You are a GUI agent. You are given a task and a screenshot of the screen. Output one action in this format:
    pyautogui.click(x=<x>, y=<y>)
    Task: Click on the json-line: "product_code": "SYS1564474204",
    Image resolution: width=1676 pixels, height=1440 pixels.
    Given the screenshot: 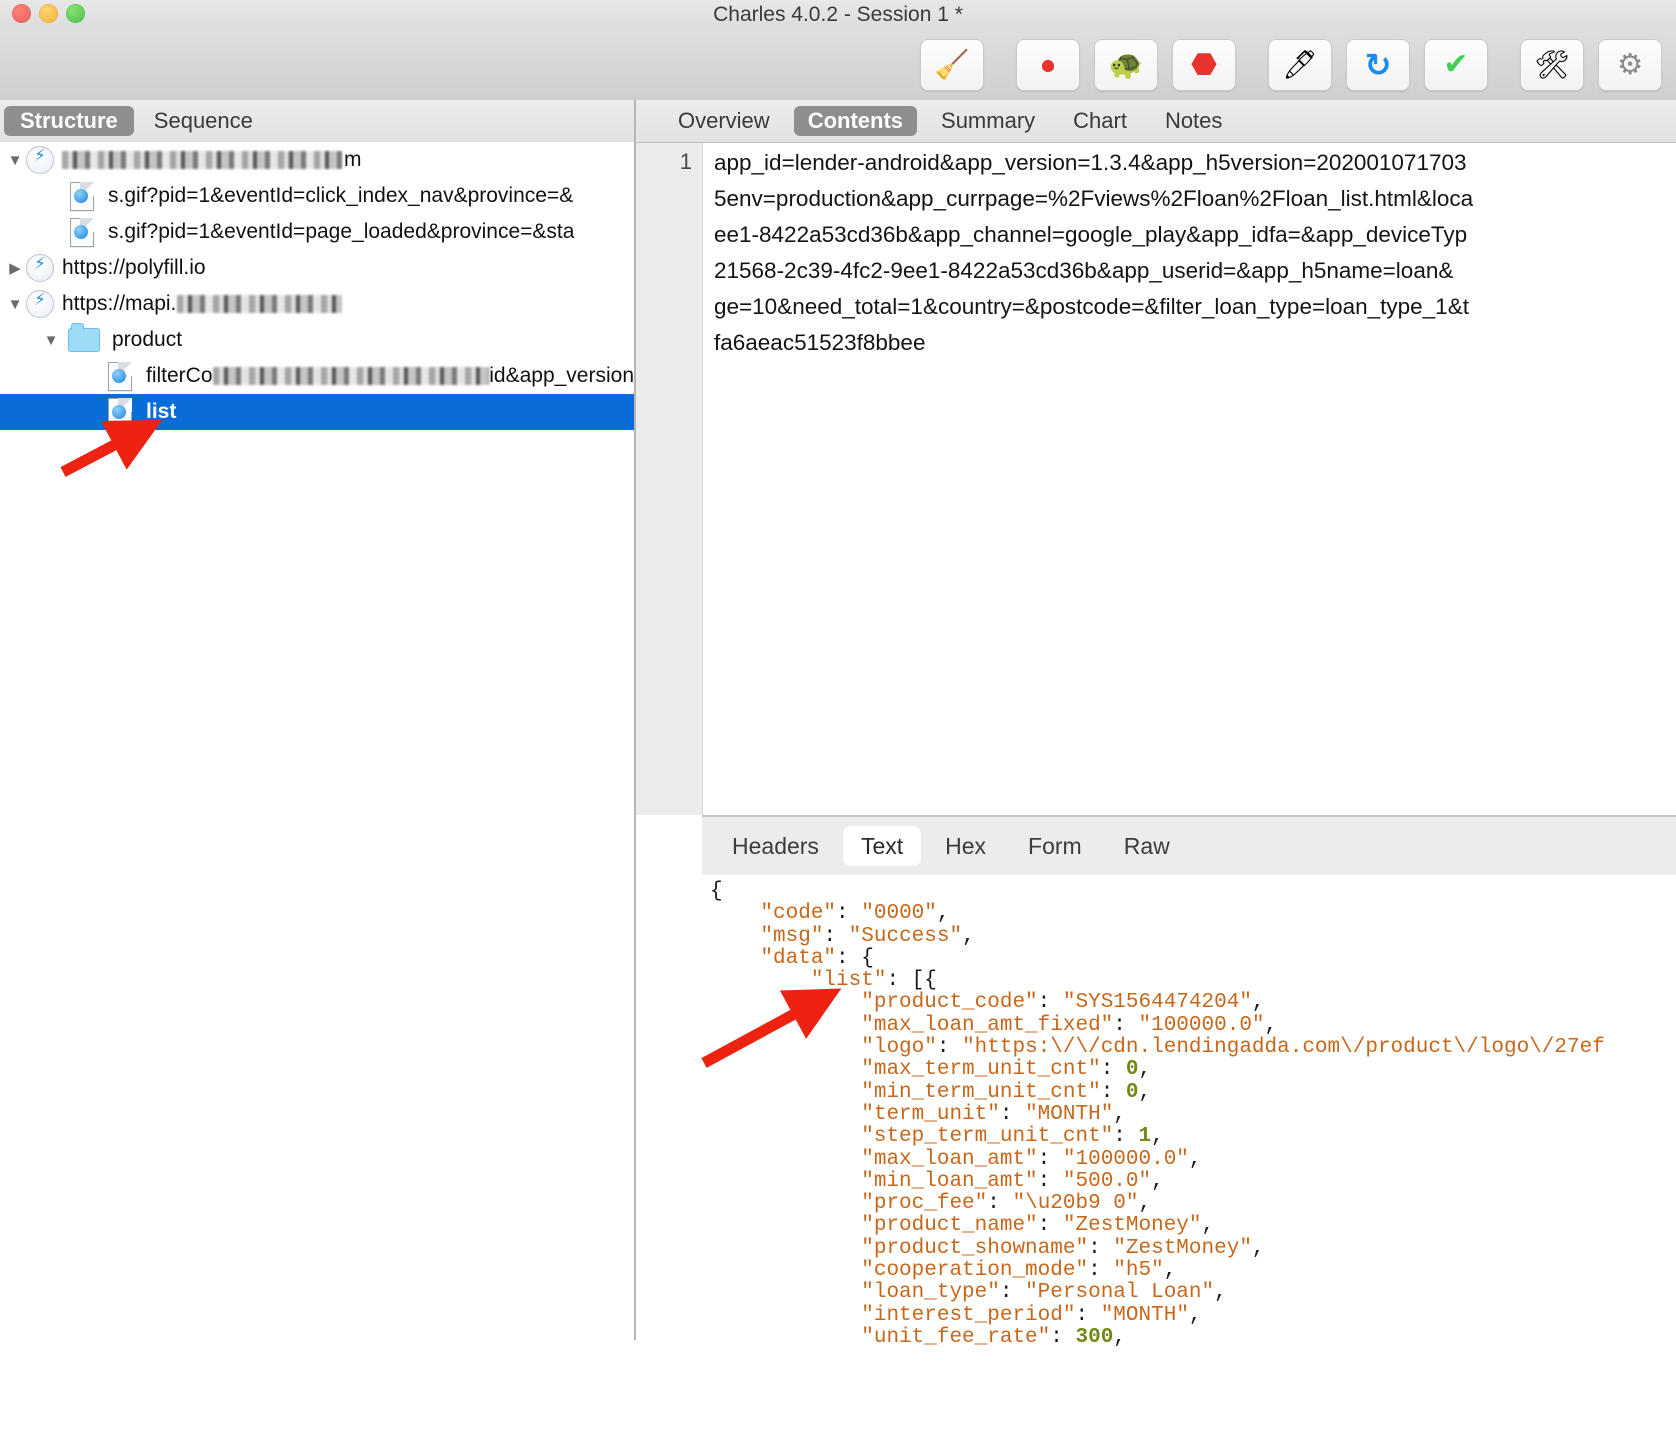 What is the action you would take?
    pyautogui.click(x=1157, y=1003)
    